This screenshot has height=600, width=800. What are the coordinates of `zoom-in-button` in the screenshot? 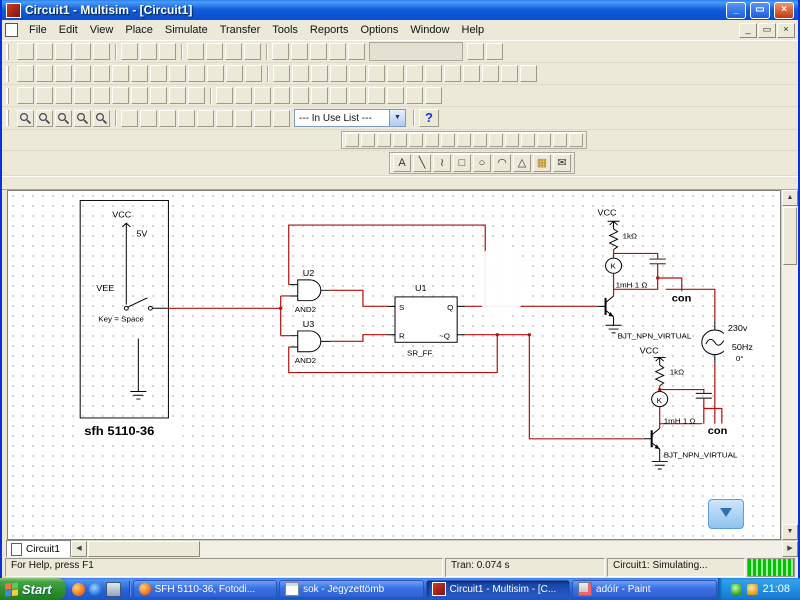 It's located at (25, 118).